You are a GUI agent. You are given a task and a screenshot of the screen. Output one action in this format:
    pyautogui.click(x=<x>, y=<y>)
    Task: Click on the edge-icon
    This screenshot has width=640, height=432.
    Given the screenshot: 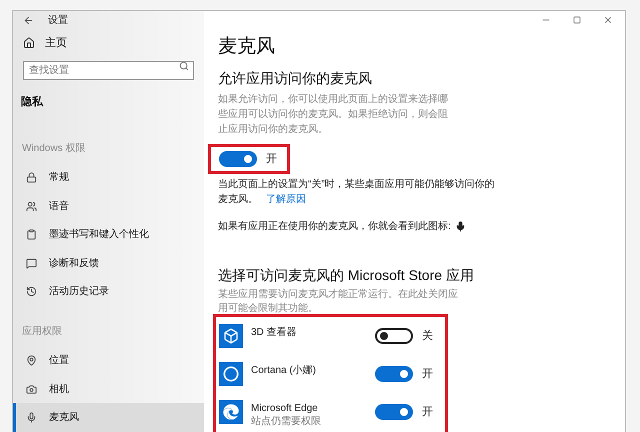 What is the action you would take?
    pyautogui.click(x=231, y=412)
    